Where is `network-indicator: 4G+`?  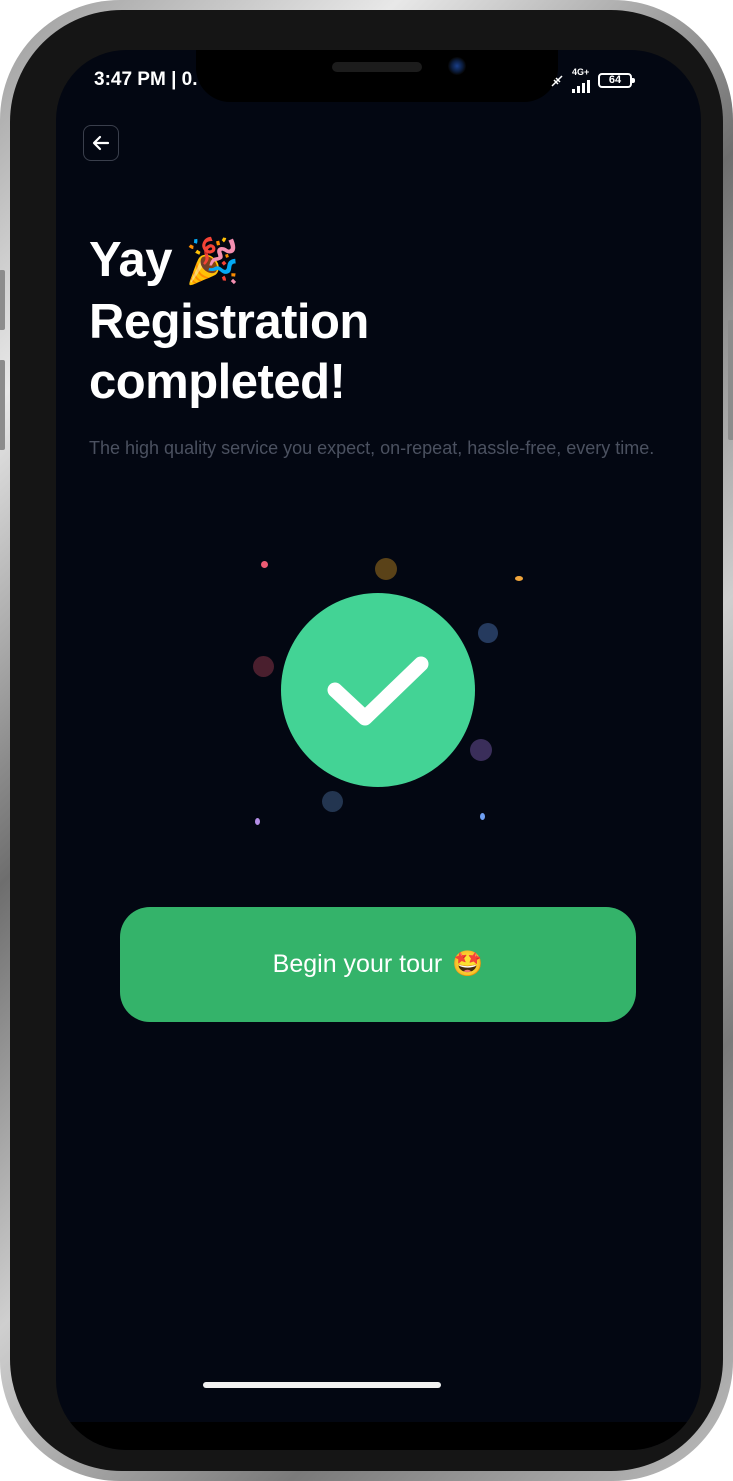 network-indicator: 4G+ is located at coordinates (581, 80).